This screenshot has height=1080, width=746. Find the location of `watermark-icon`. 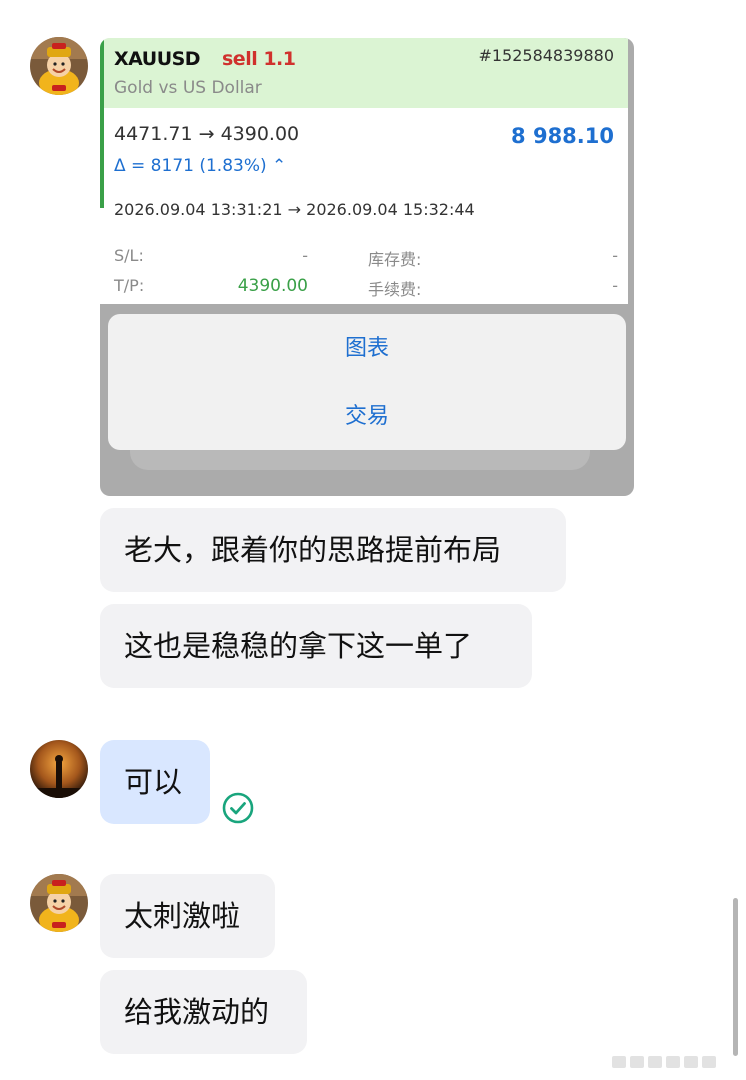

watermark-icon is located at coordinates (664, 1062).